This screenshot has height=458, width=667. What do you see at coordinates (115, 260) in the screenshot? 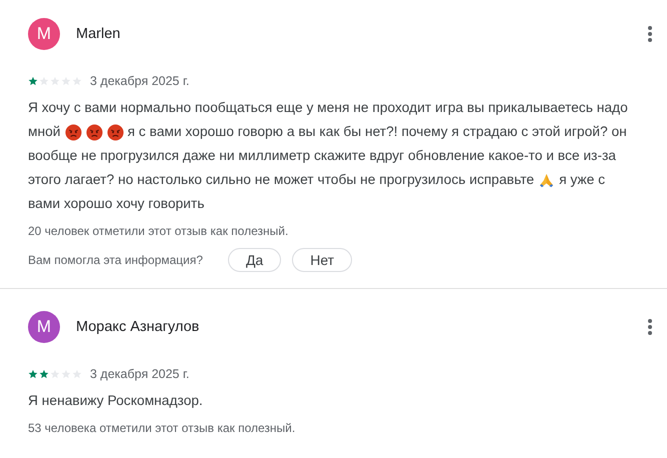
I see `helpful-question: Вам помогла эта информация?` at bounding box center [115, 260].